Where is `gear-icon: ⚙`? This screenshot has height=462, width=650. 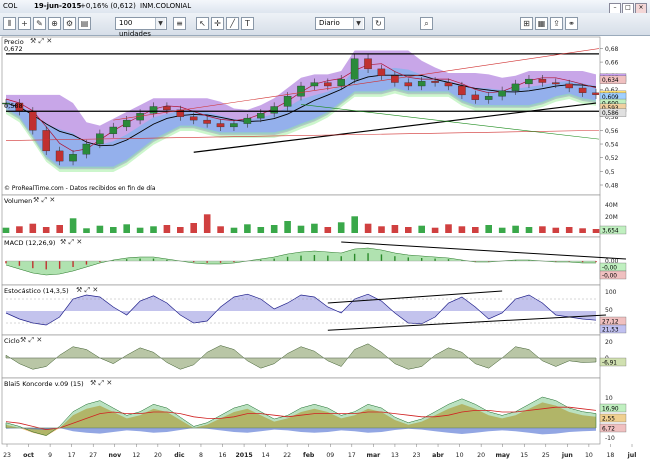
gear-icon: ⚙ is located at coordinates (69, 23).